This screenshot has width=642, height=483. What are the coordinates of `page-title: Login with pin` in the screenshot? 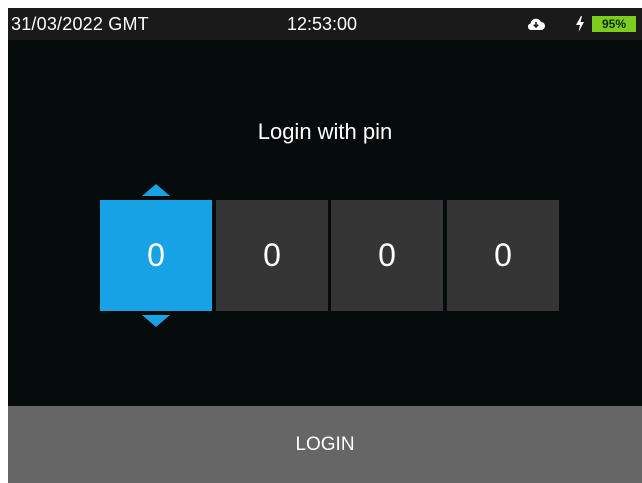 It's located at (325, 131).